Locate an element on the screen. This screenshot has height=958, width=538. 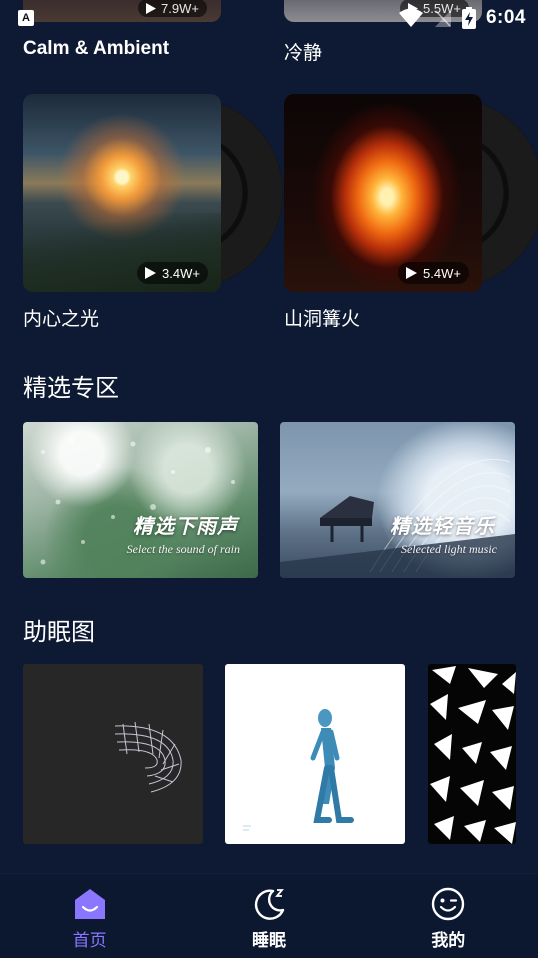
moon-icon is located at coordinates (269, 904).